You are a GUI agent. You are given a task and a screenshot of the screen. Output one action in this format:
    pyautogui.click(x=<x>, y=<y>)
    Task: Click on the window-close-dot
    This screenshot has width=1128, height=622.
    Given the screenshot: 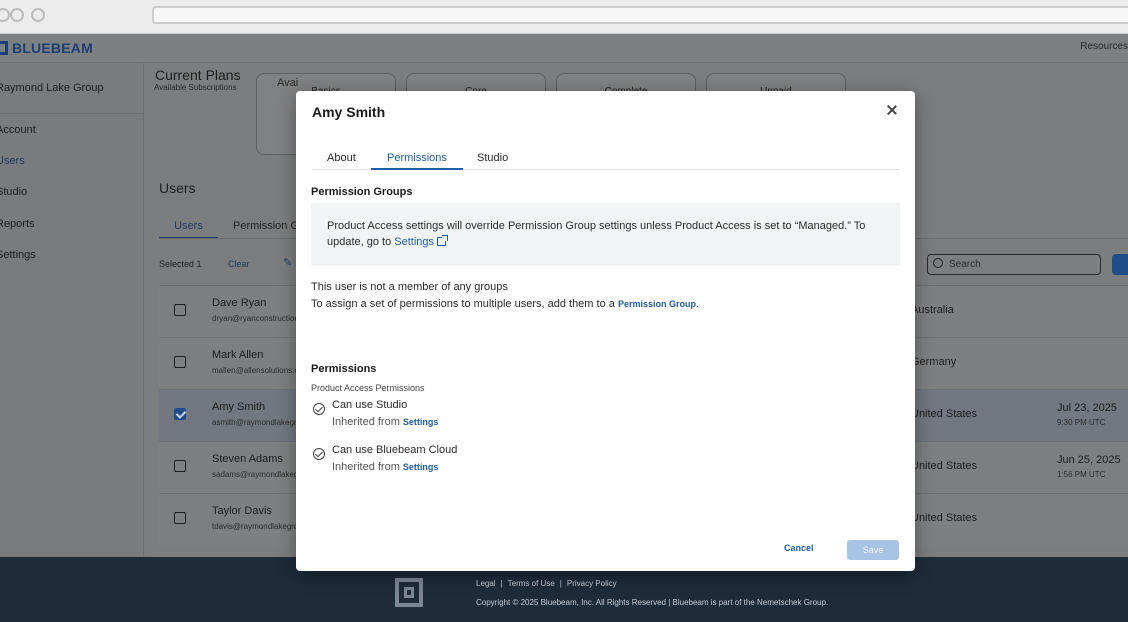 What is the action you would take?
    pyautogui.click(x=5, y=15)
    